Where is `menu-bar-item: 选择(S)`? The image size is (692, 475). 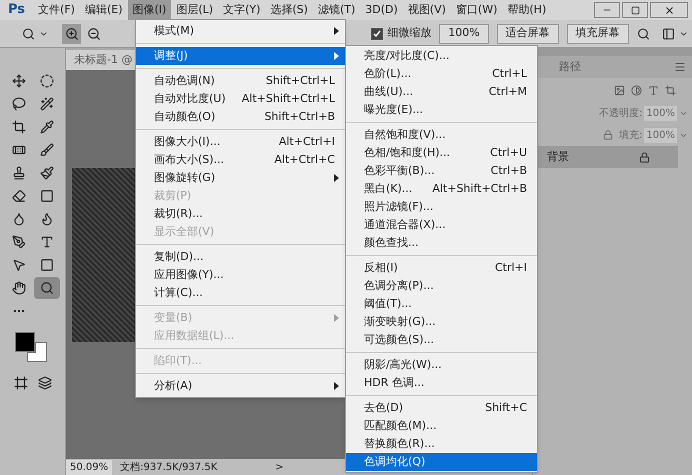
menu-bar-item: 选择(S) is located at coordinates (289, 10).